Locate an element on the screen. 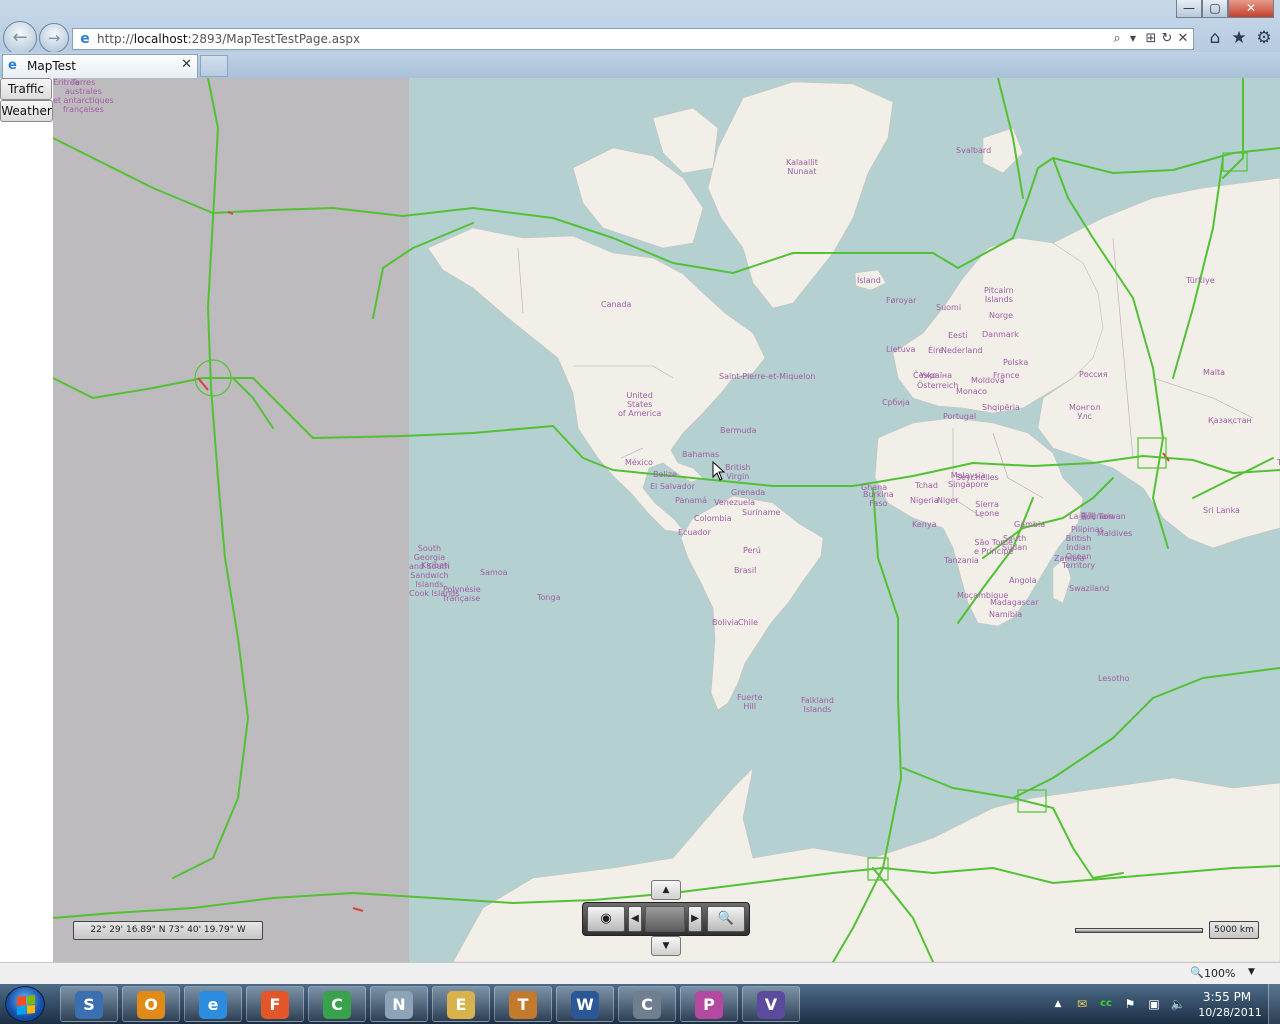 The height and width of the screenshot is (1024, 1280). map-label: Türkiye is located at coordinates (1200, 280).